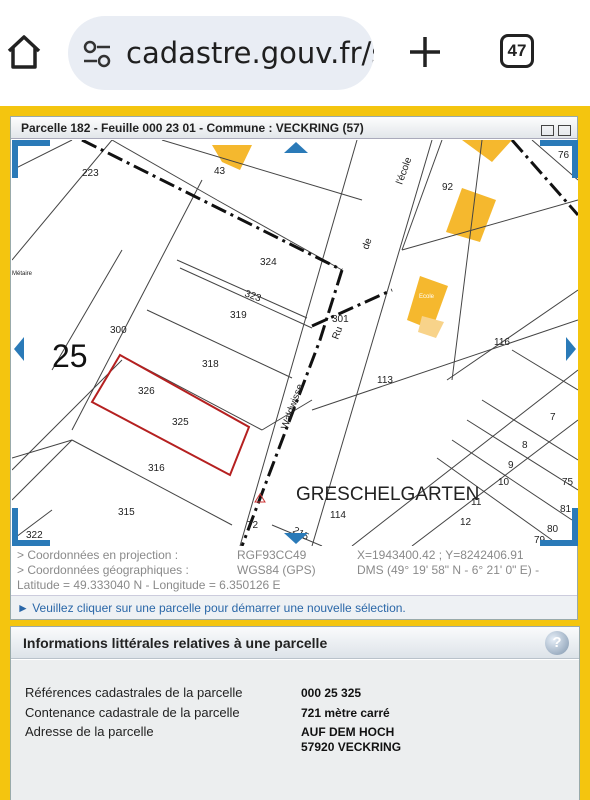  I want to click on parcel-address-line1: AUF DEM HOCH, so click(348, 732).